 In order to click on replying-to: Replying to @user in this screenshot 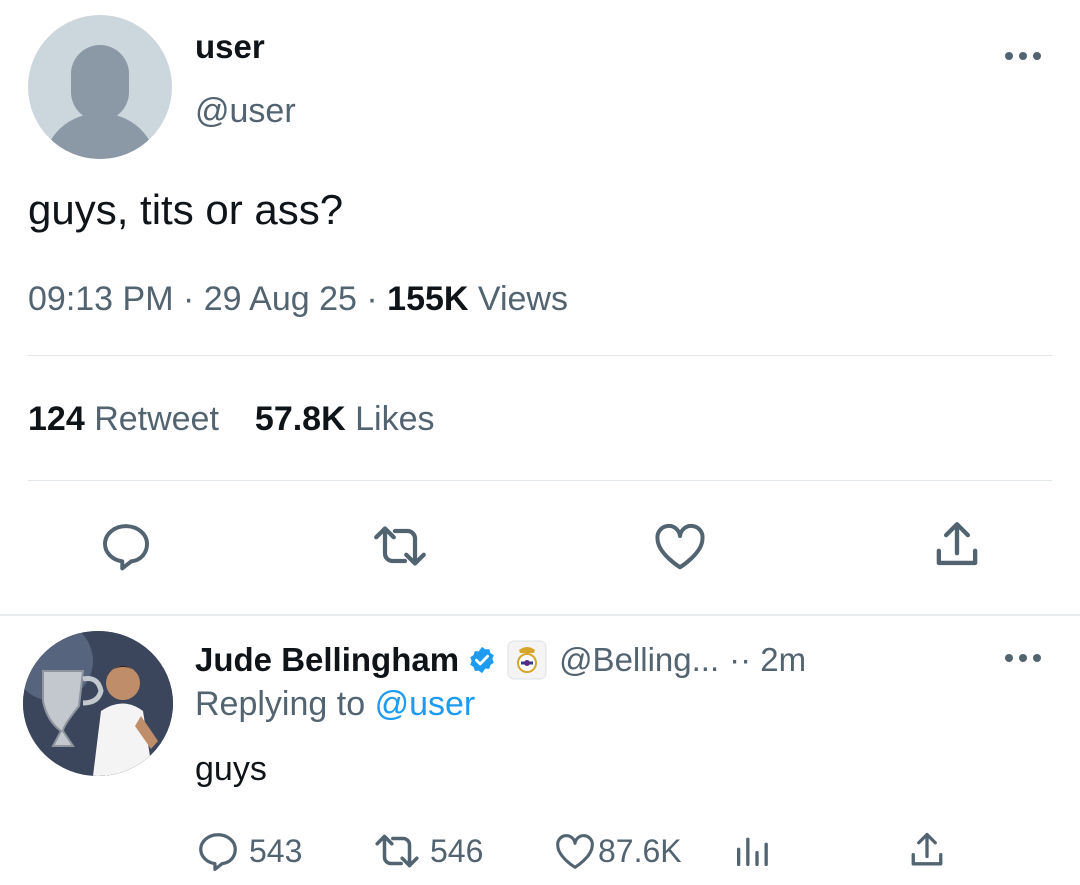, I will do `click(335, 704)`.